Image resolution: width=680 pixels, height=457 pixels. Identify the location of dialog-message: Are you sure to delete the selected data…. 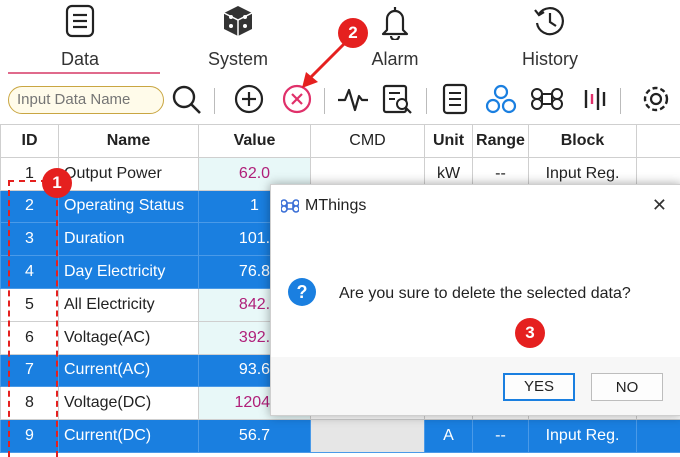
(485, 293).